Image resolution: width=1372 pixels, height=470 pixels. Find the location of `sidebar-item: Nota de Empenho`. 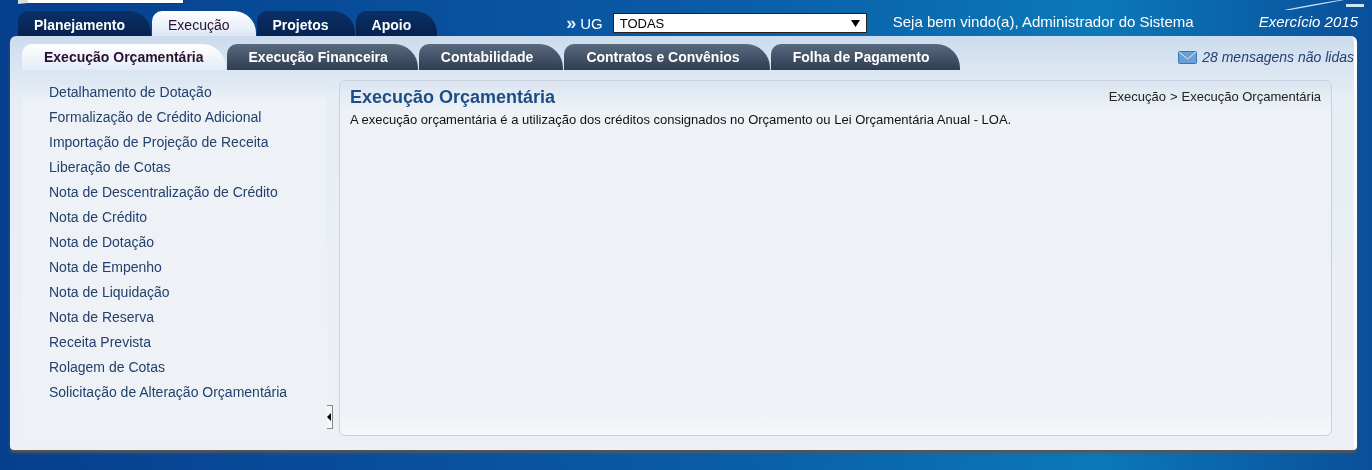

sidebar-item: Nota de Empenho is located at coordinates (174, 267).